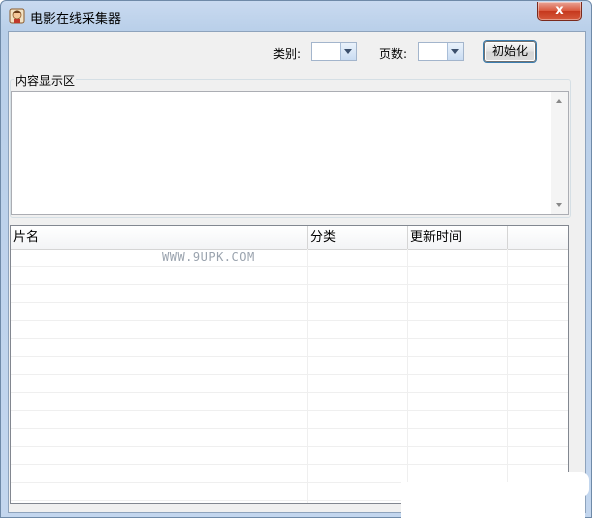  I want to click on scroll-down-icon, so click(559, 205).